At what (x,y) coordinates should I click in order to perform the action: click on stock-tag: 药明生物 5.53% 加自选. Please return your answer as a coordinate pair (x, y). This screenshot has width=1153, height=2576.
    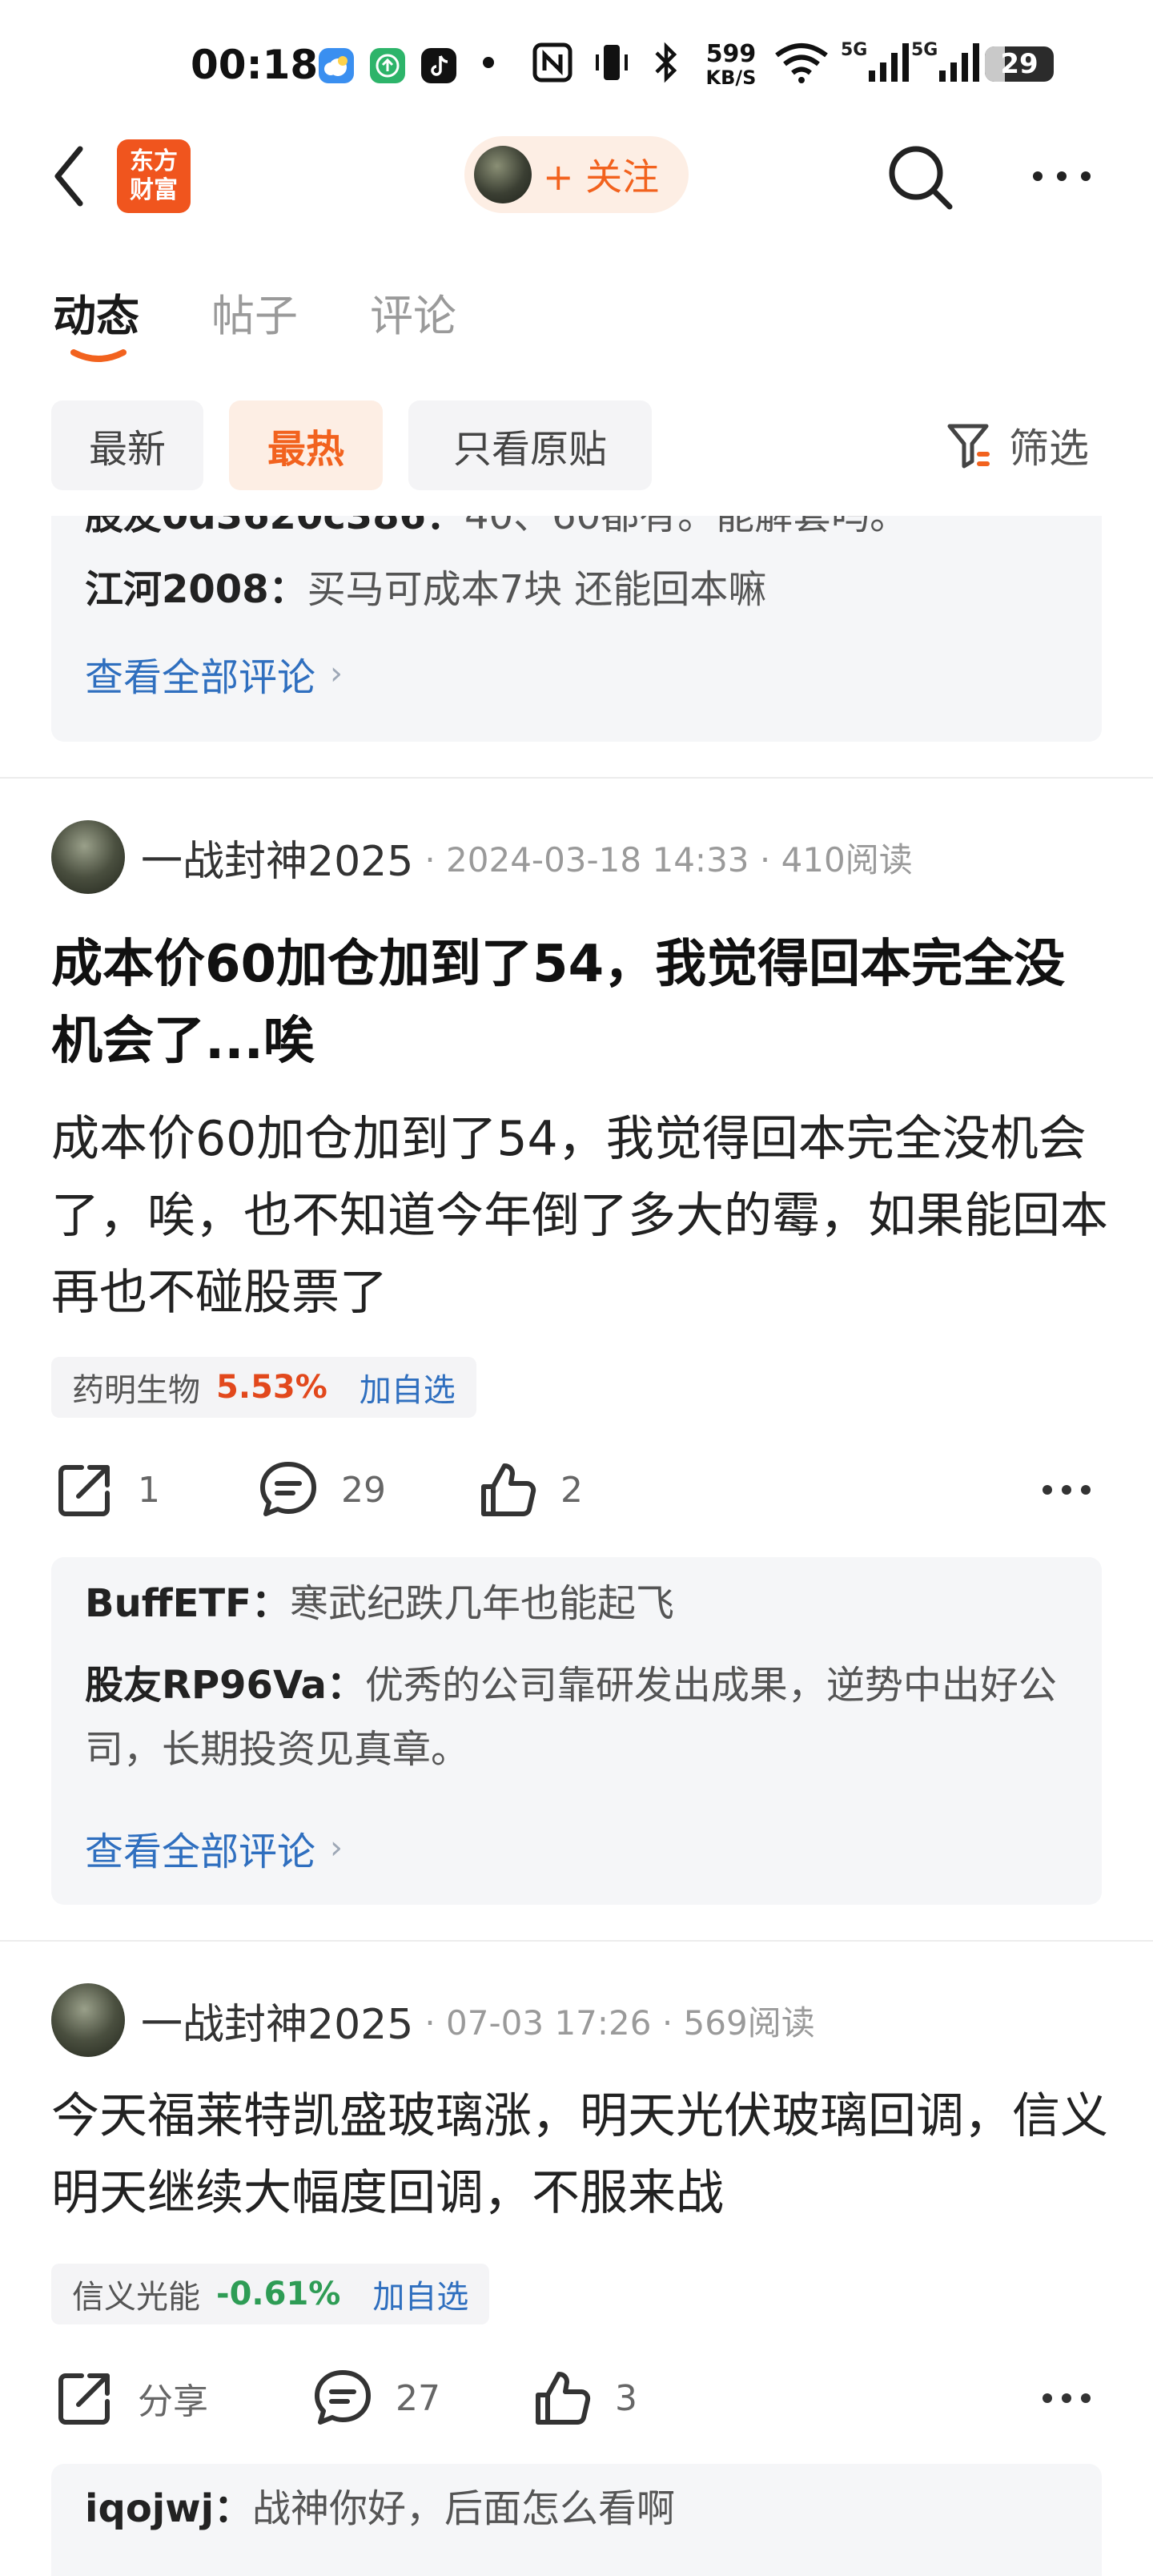
    Looking at the image, I should click on (263, 1387).